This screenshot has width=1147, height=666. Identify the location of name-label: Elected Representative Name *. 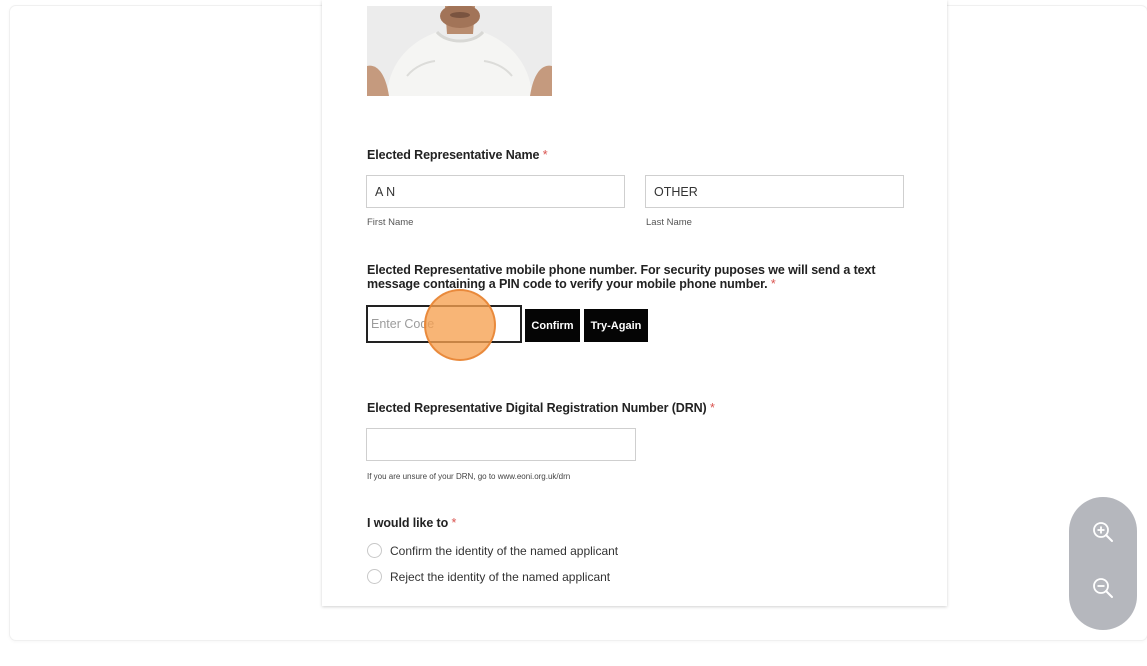
(457, 155).